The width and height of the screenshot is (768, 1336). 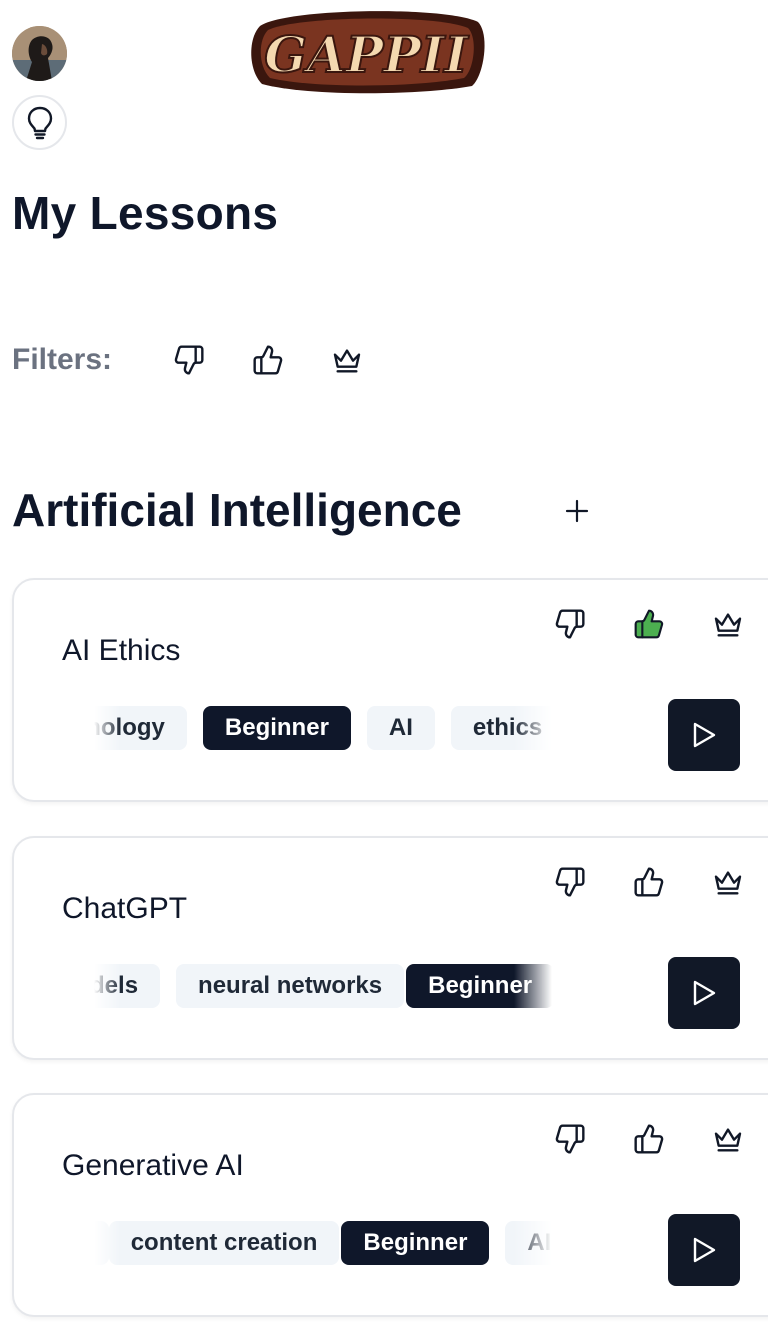 I want to click on tag: art, so click(x=101, y=1243).